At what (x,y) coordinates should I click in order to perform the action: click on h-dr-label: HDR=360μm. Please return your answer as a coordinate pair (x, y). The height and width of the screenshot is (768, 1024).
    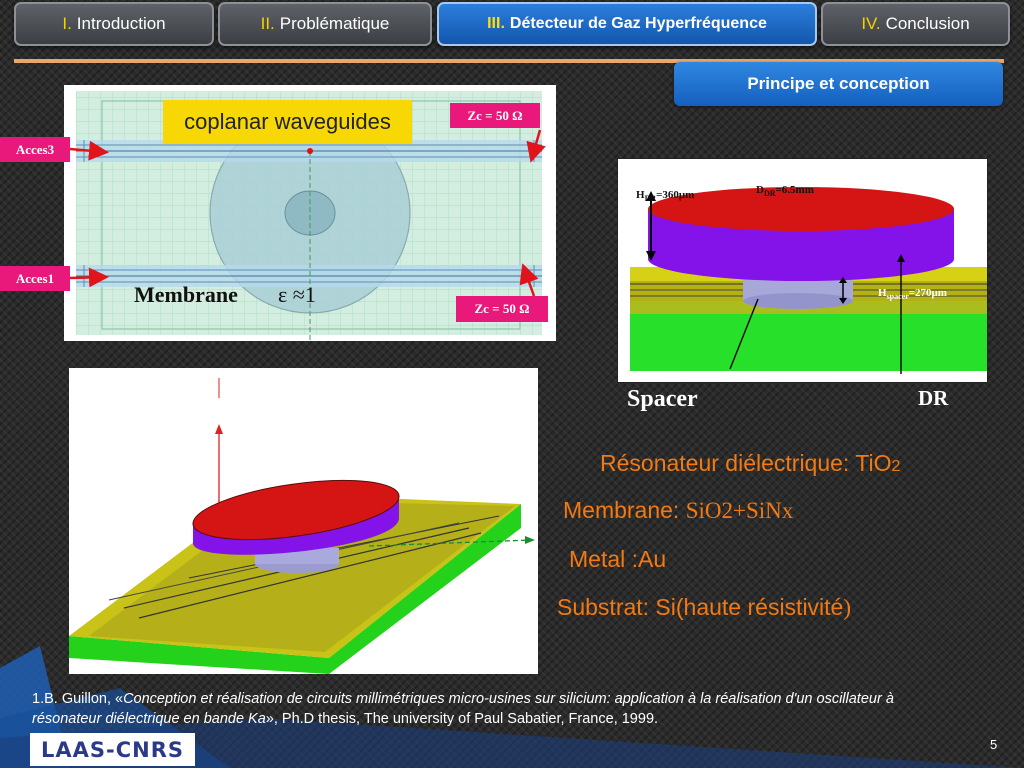
    Looking at the image, I should click on (665, 196).